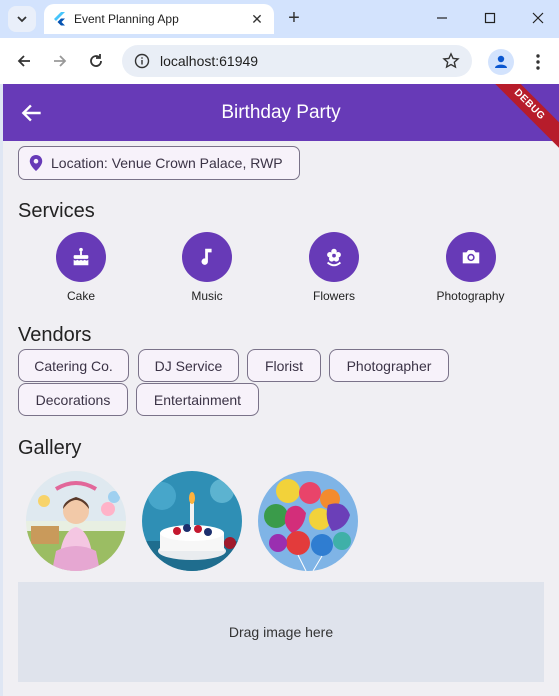 The height and width of the screenshot is (696, 559). I want to click on close-icon, so click(538, 18).